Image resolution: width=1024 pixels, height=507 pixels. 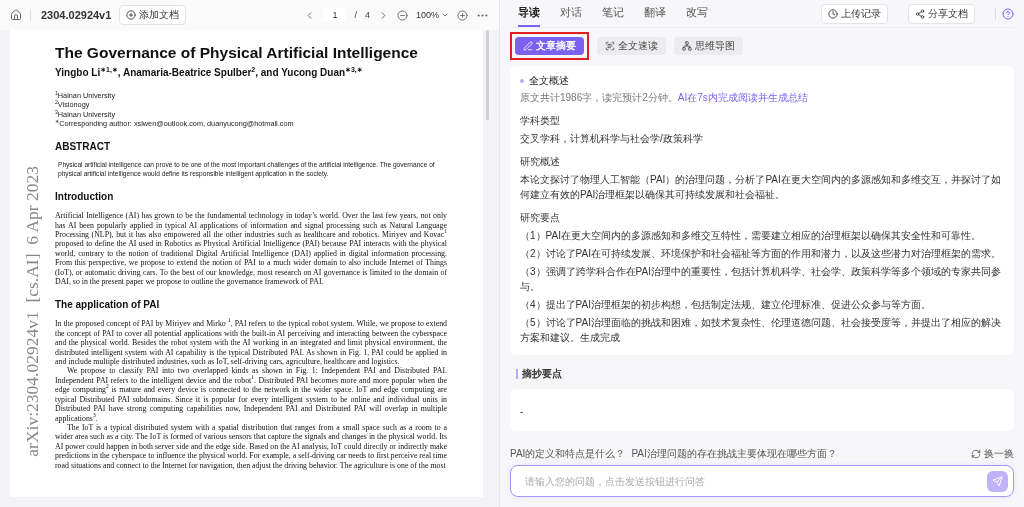 I want to click on minus-icon, so click(x=402, y=15).